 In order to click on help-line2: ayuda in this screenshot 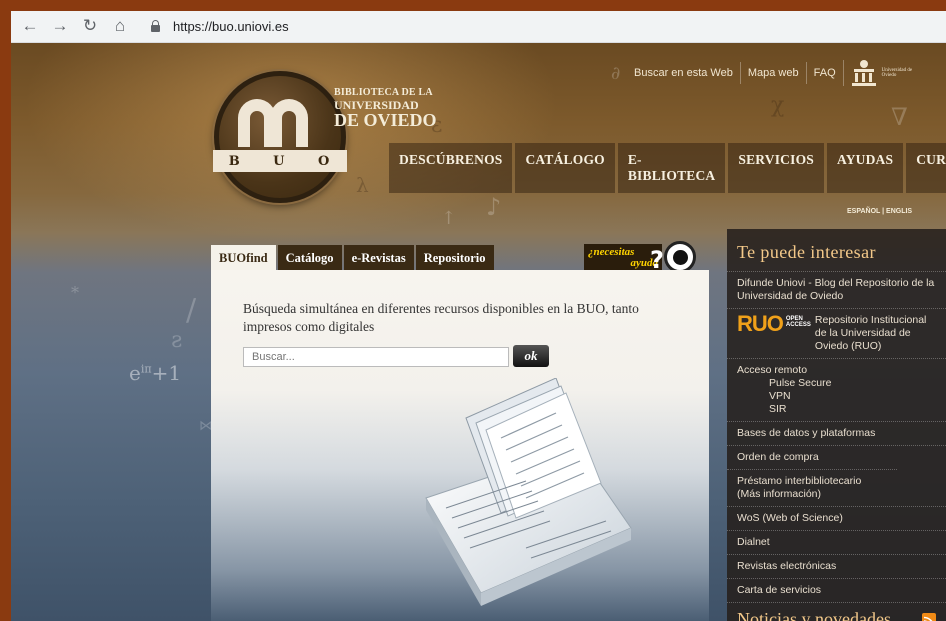, I will do `click(644, 263)`.